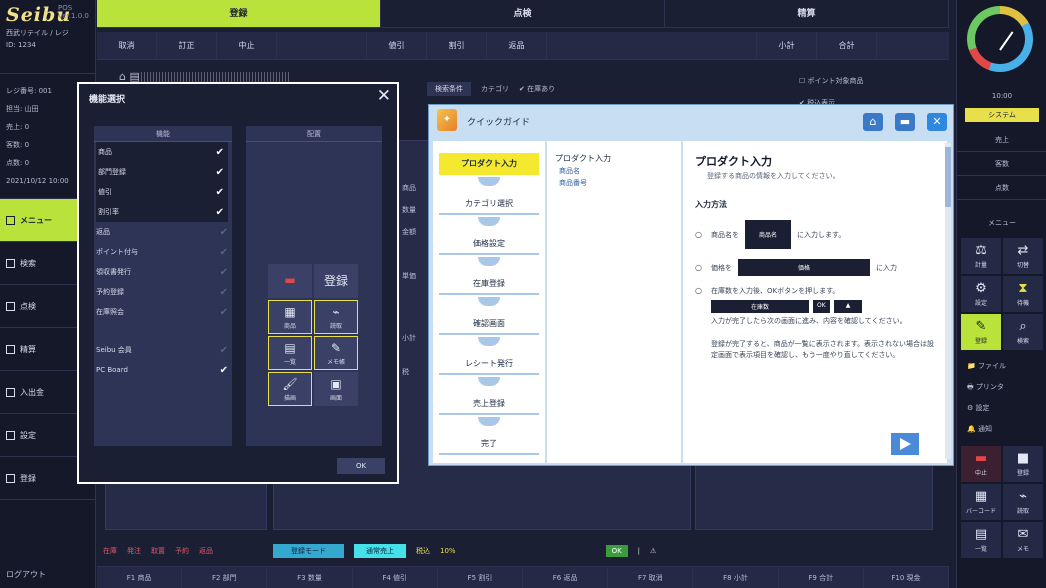 This screenshot has width=1046, height=588. Describe the element at coordinates (395, 577) in the screenshot. I see `function-key: F4 値引` at that location.